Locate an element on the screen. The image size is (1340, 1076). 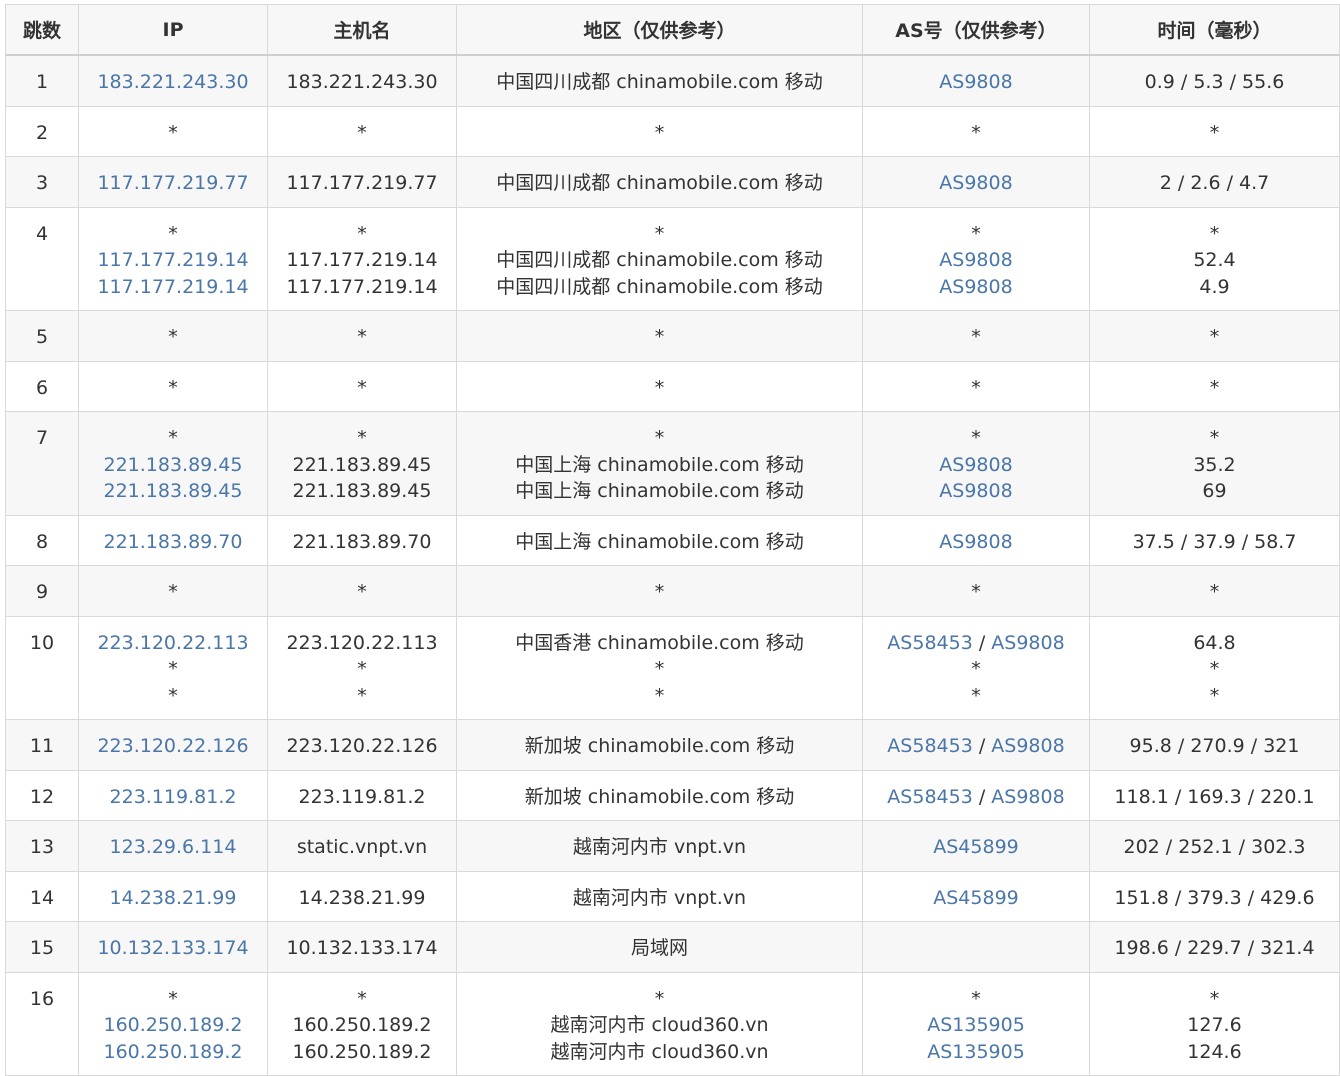
hostname-cell: 223.120.22.113 * * is located at coordinates (362, 667).